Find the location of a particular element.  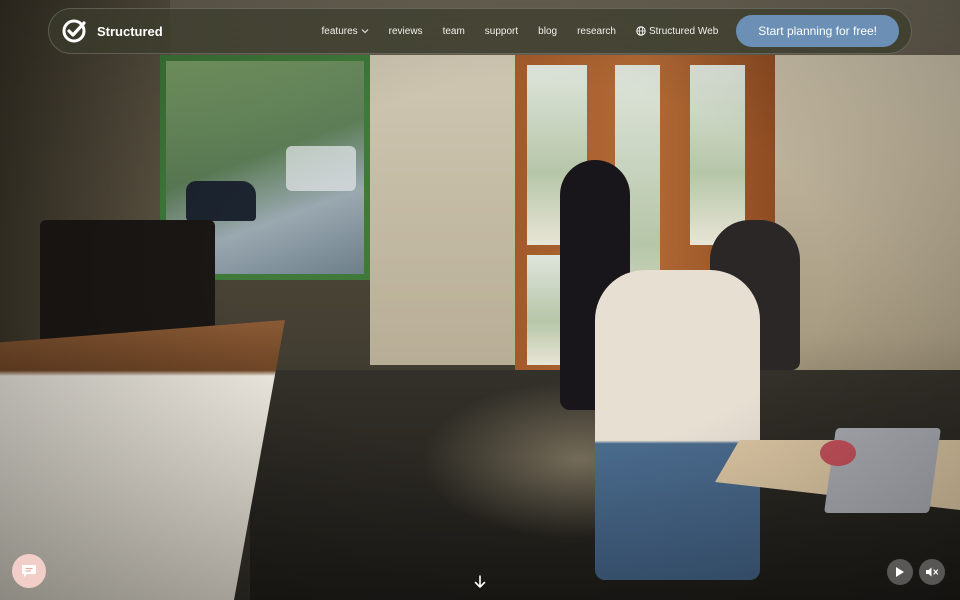

nav-link-research: research is located at coordinates (596, 31).